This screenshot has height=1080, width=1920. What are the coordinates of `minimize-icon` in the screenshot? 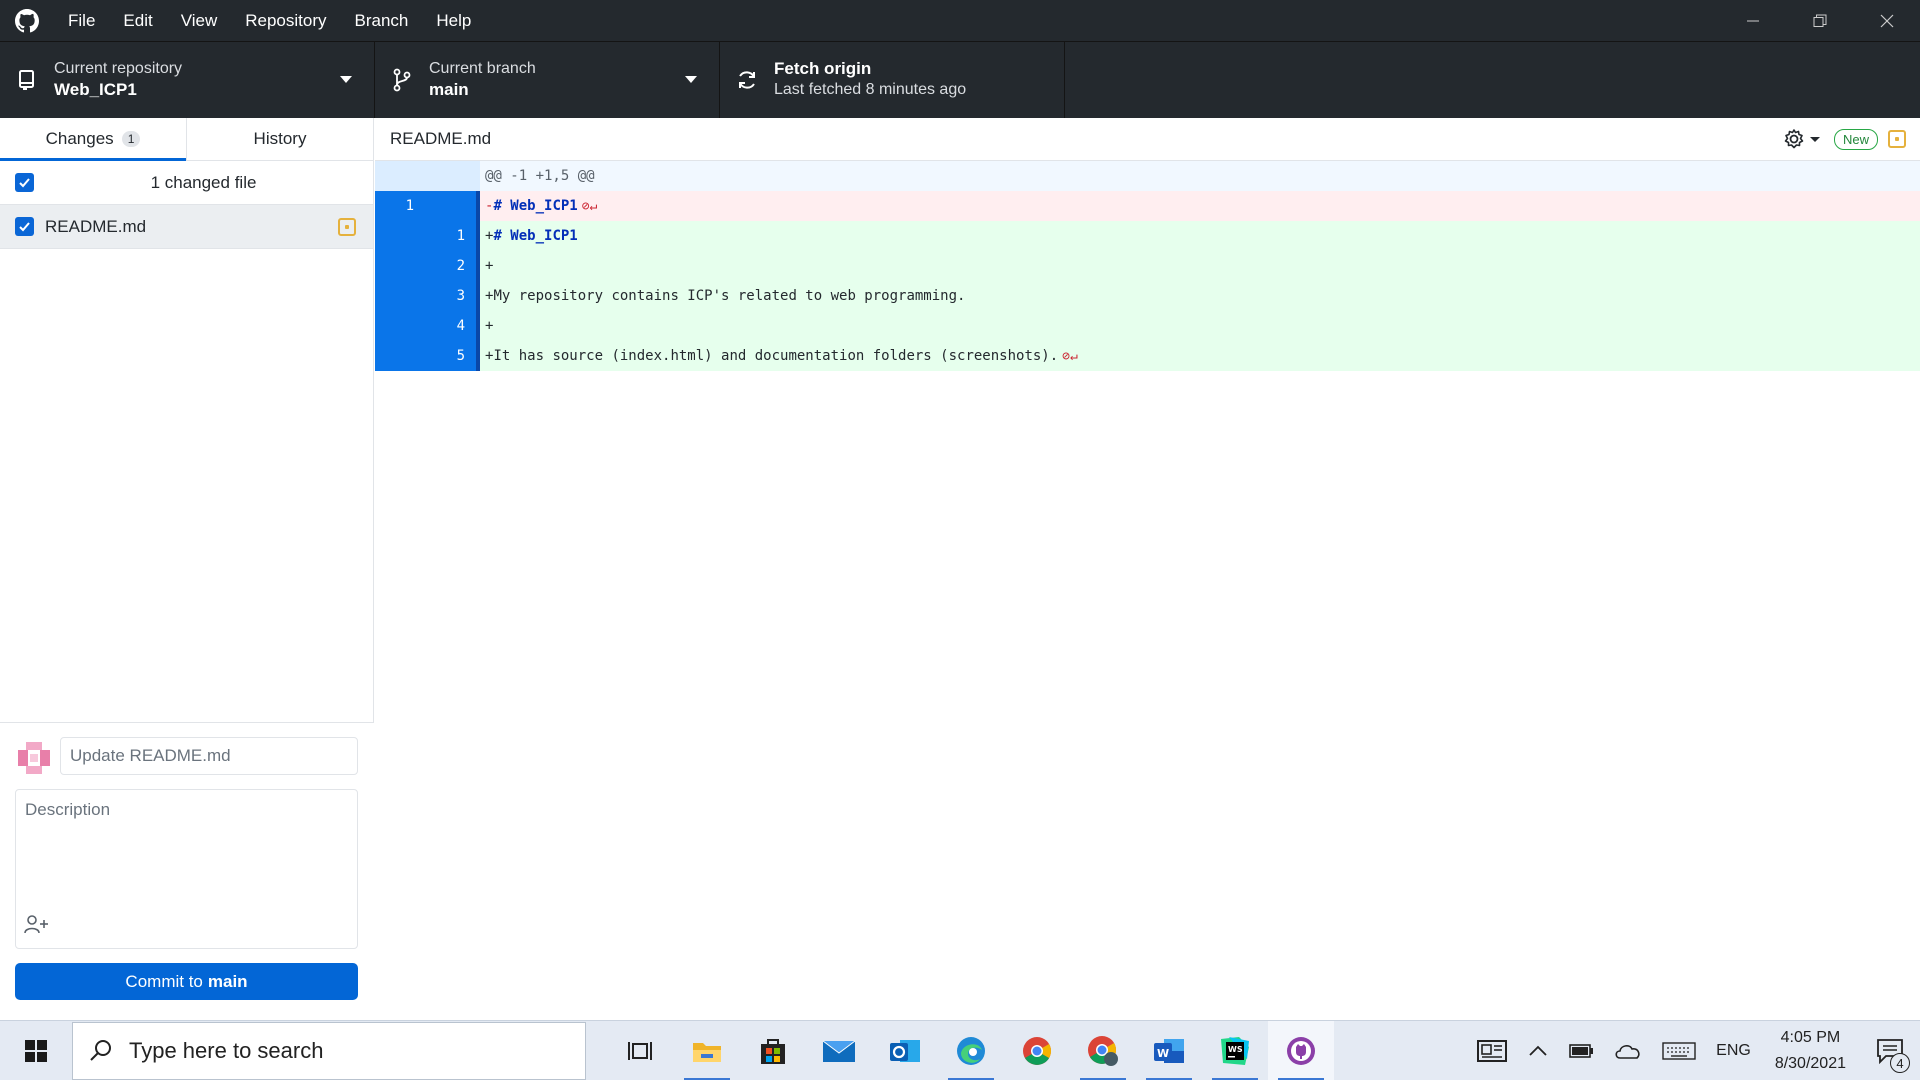 It's located at (1752, 20).